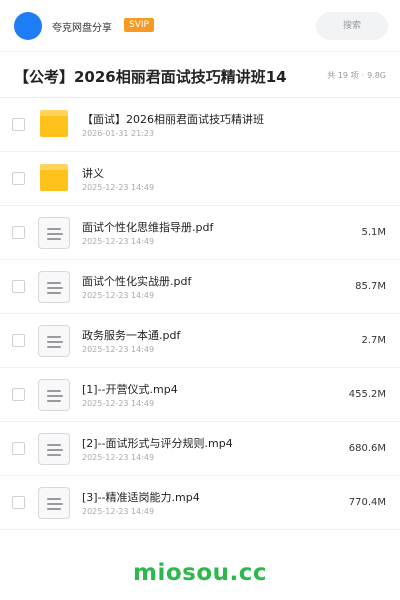 Image resolution: width=400 pixels, height=600 pixels. I want to click on folder-meta: 共 19 项 · 9.8G, so click(356, 75).